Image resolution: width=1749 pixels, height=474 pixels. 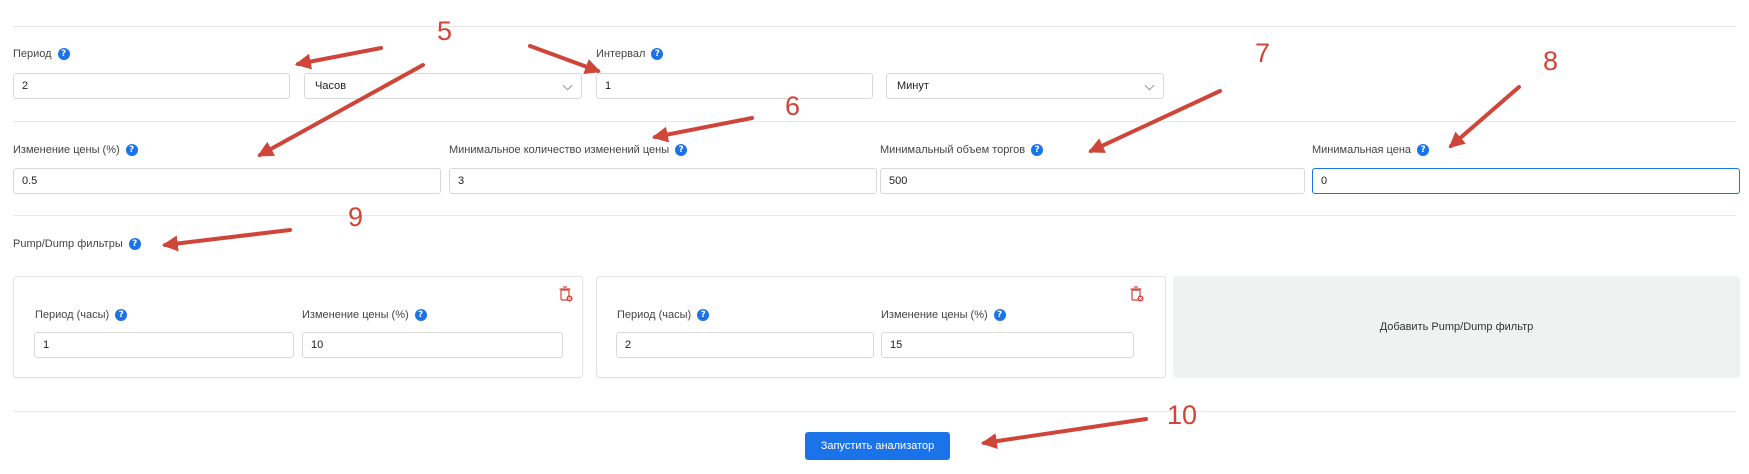 What do you see at coordinates (1371, 150) in the screenshot?
I see `min-price-label: Минимальная цена ?` at bounding box center [1371, 150].